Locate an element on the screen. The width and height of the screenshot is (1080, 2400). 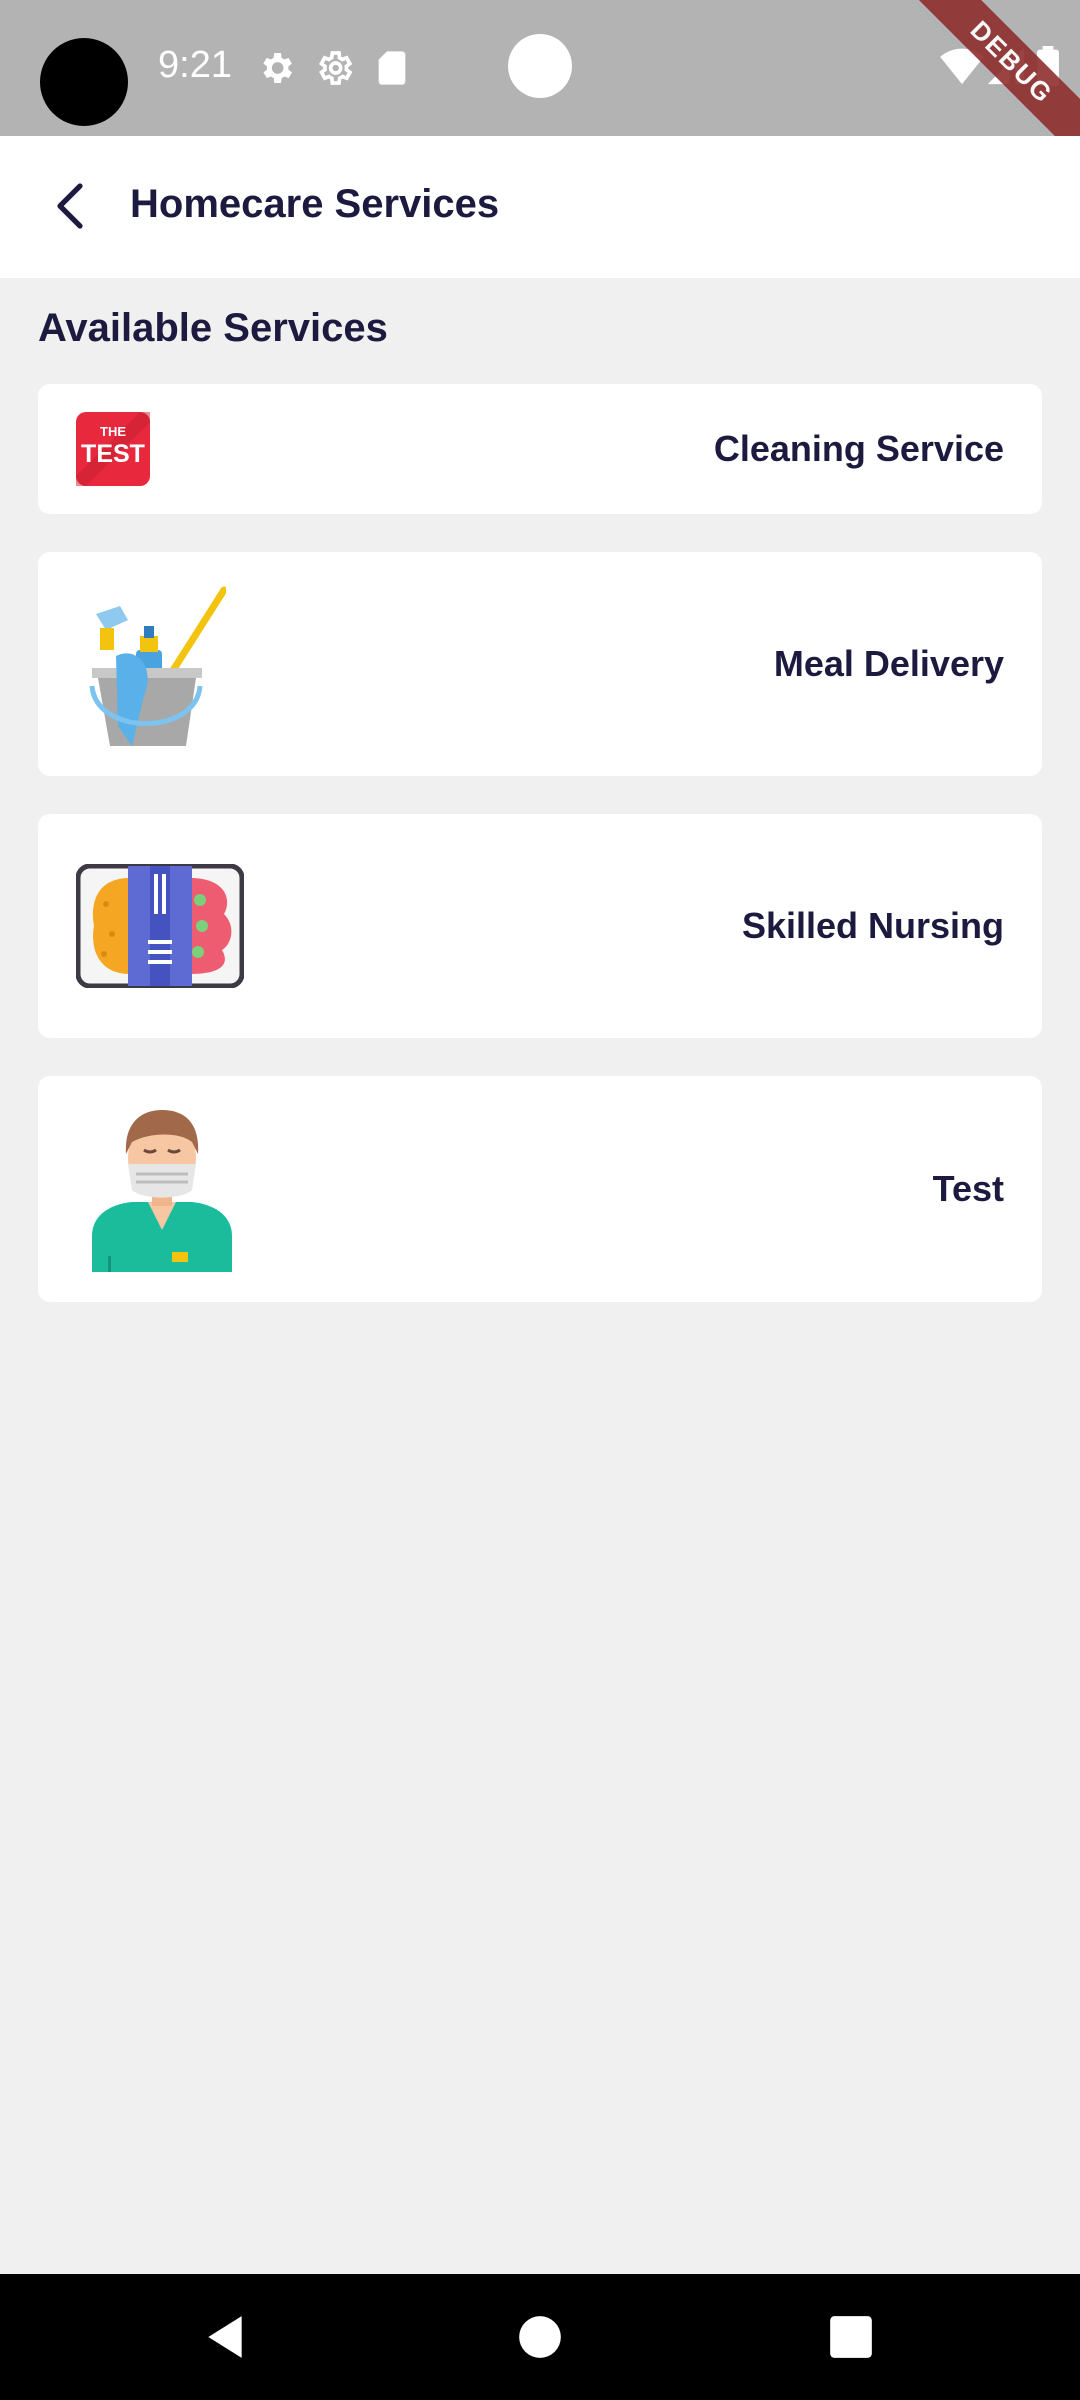
nurse-icon is located at coordinates (162, 1191).